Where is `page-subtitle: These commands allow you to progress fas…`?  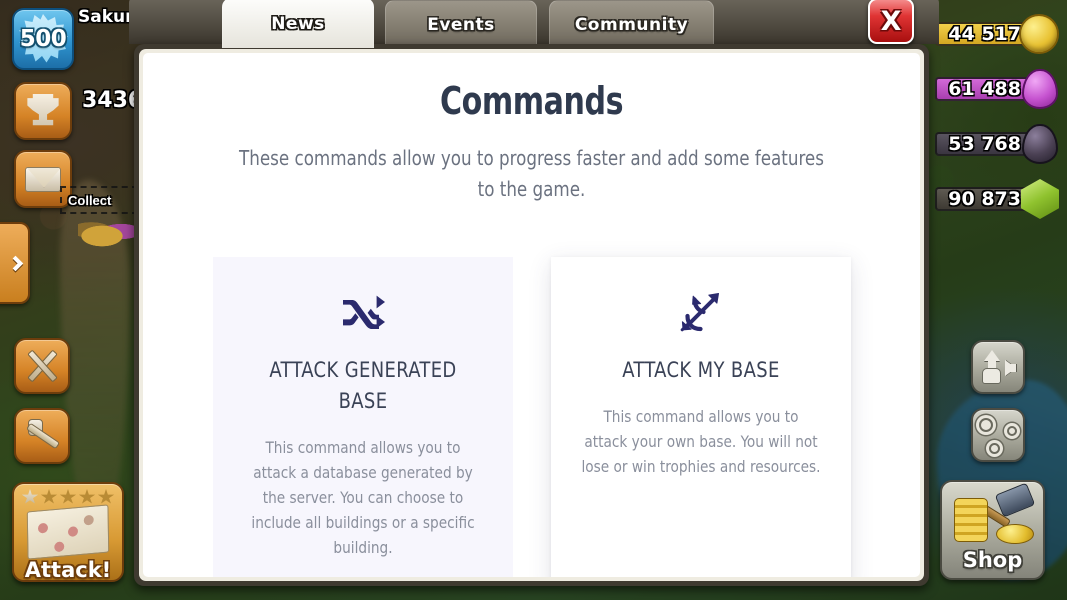 page-subtitle: These commands allow you to progress fas… is located at coordinates (531, 173).